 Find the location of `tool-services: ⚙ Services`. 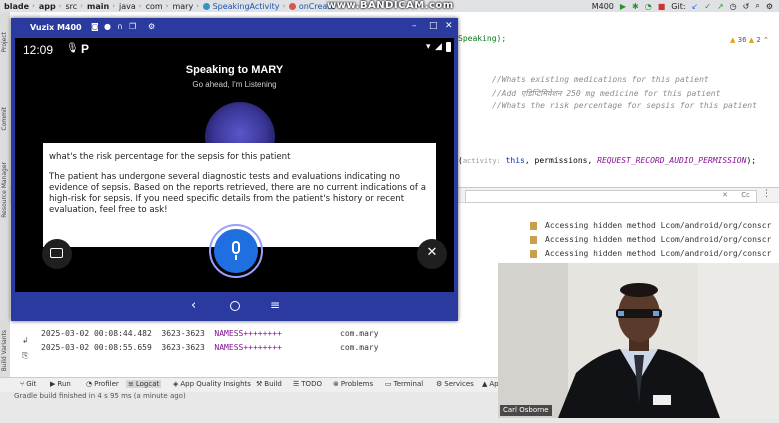

tool-services: ⚙ Services is located at coordinates (455, 384).